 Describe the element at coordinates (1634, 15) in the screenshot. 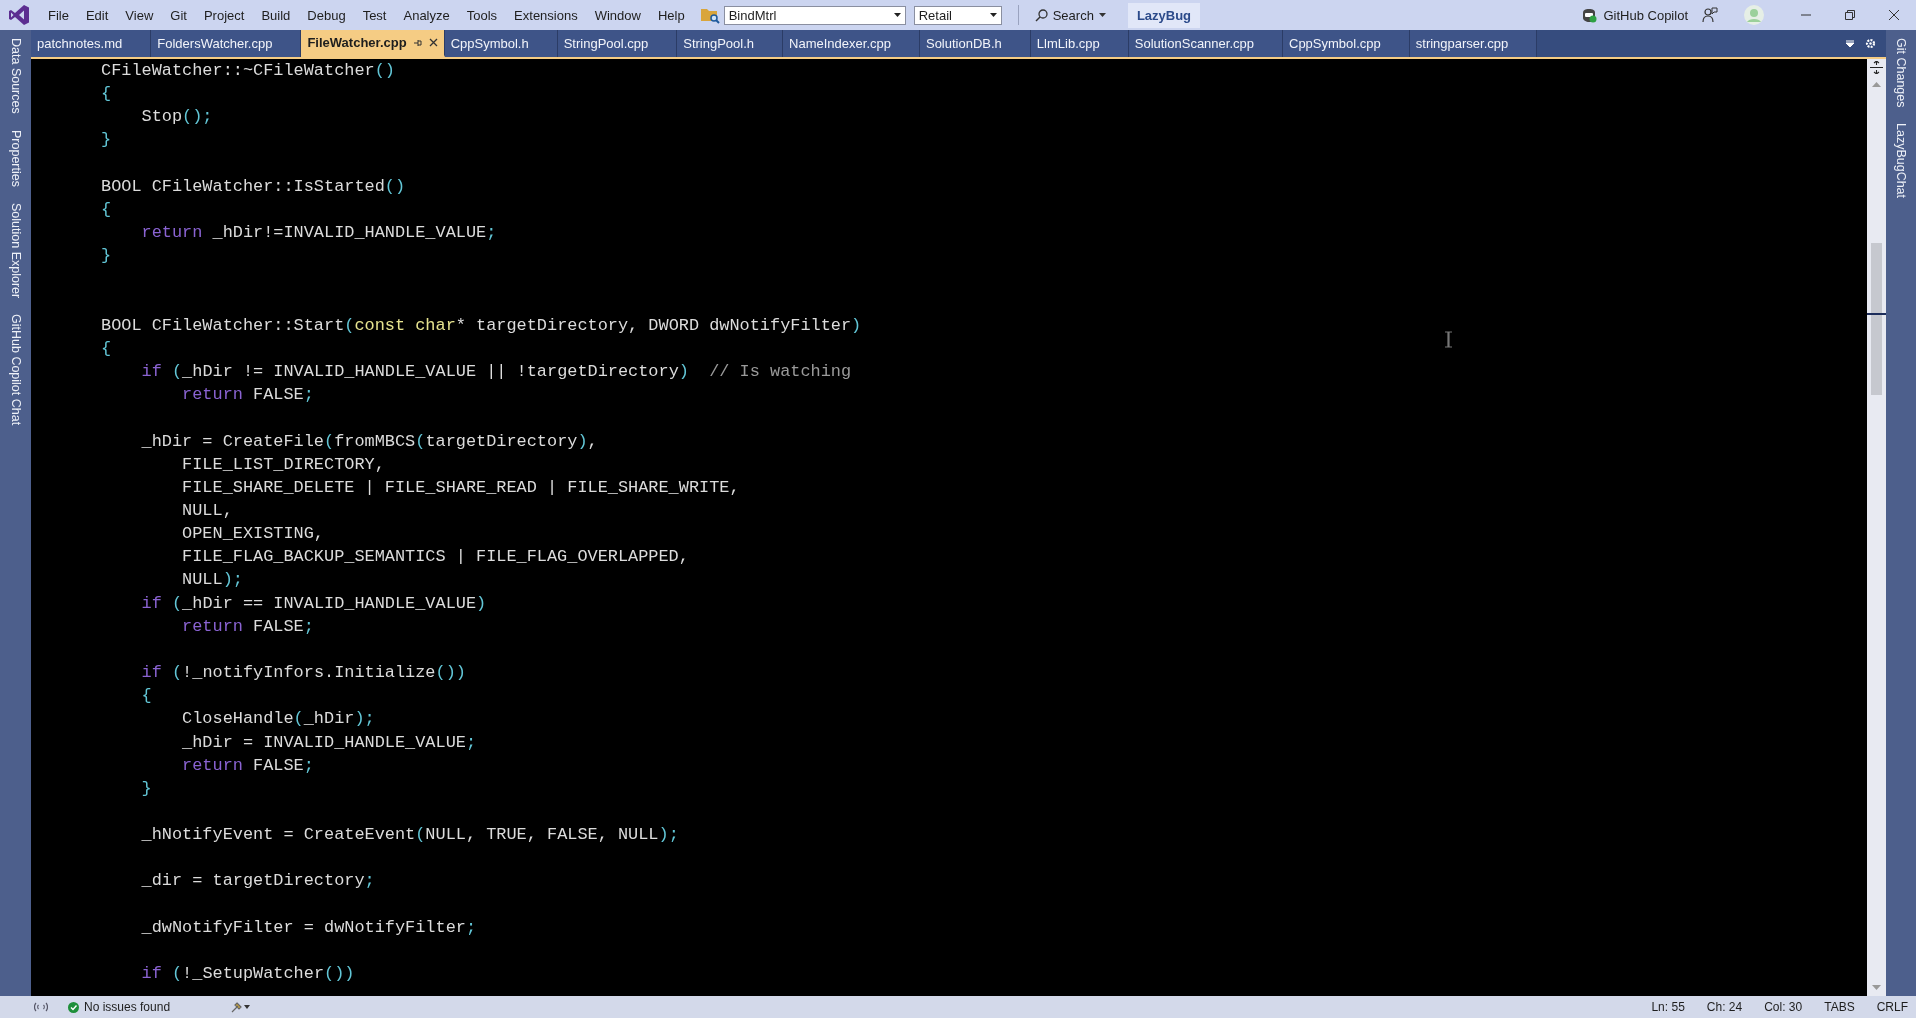

I see `copilot-button: GitHub Copilot` at that location.